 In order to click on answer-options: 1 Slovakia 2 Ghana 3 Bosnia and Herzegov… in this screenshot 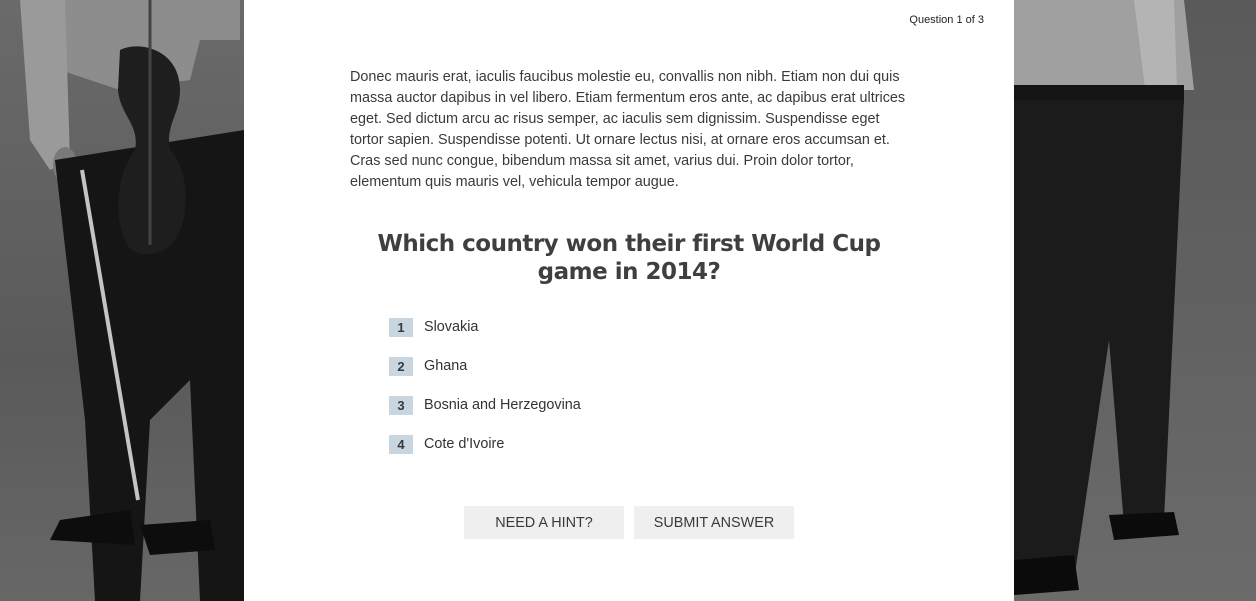, I will do `click(485, 395)`.